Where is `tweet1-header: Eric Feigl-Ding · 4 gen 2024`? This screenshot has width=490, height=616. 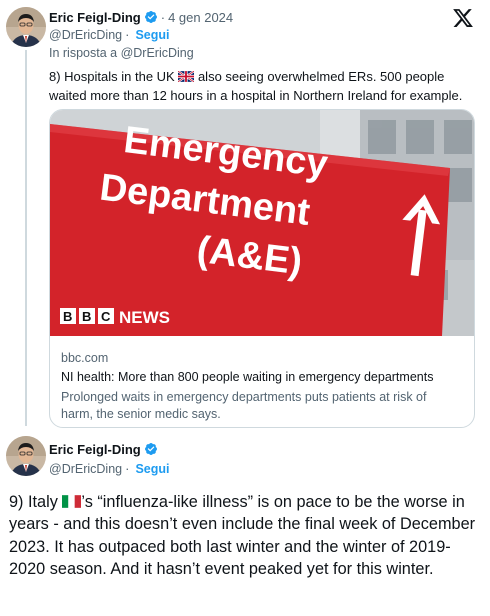
tweet1-header: Eric Feigl-Ding · 4 gen 2024 is located at coordinates (141, 17).